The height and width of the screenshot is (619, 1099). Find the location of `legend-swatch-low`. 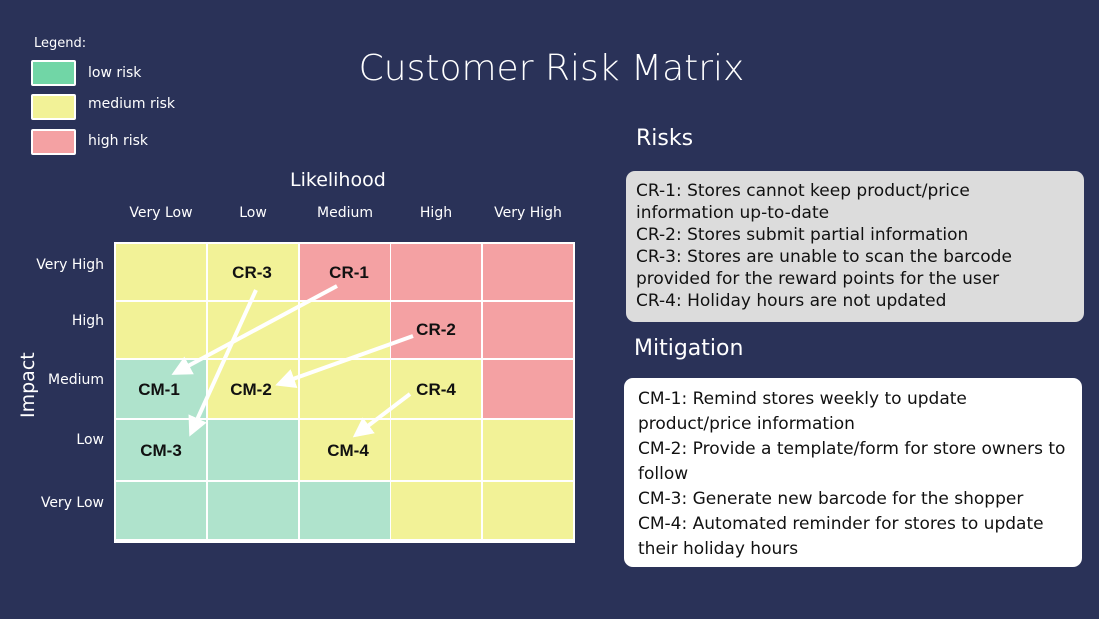

legend-swatch-low is located at coordinates (53, 73).